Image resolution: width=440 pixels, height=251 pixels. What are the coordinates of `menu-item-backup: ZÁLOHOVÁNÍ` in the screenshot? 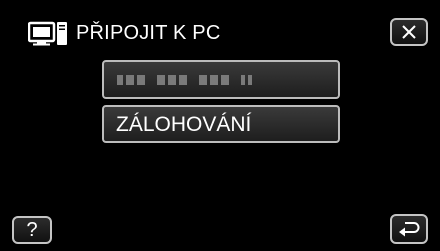 It's located at (221, 124).